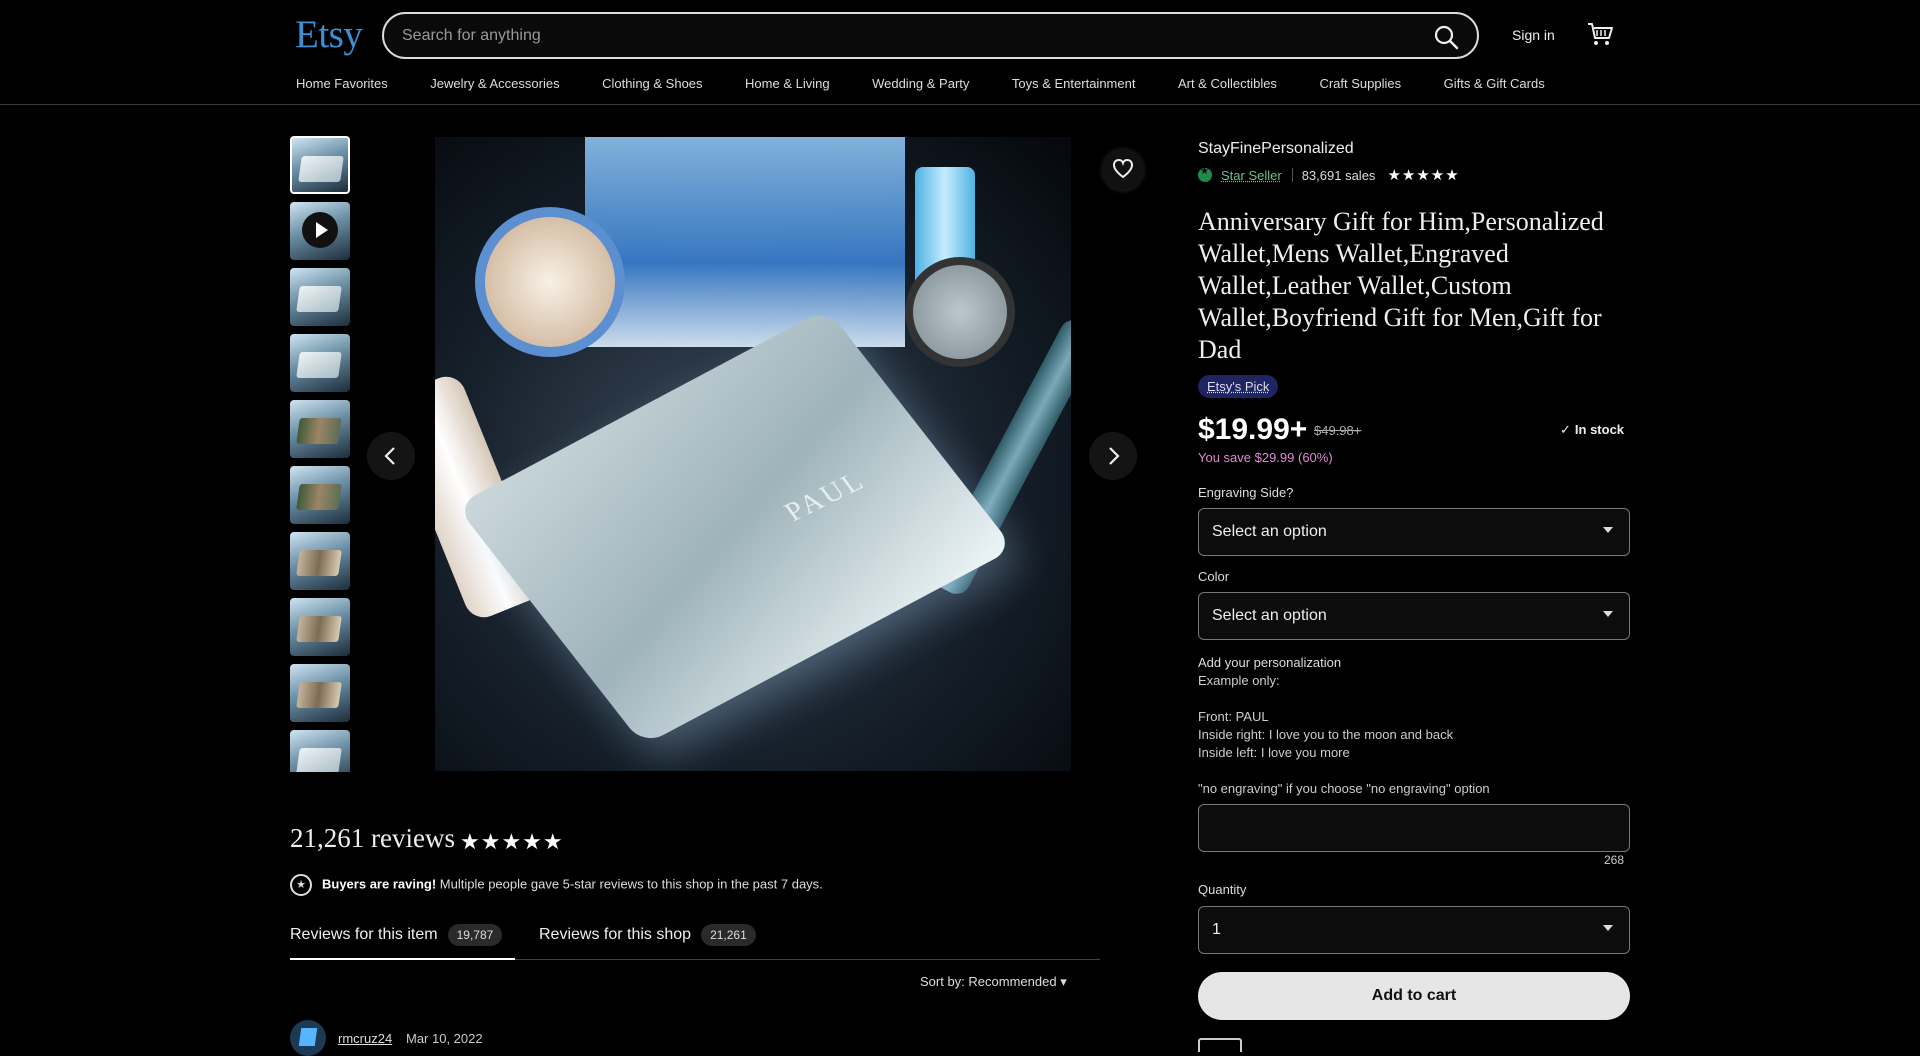 This screenshot has height=1056, width=1920. Describe the element at coordinates (475, 935) in the screenshot. I see `tab-count: 19,787` at that location.